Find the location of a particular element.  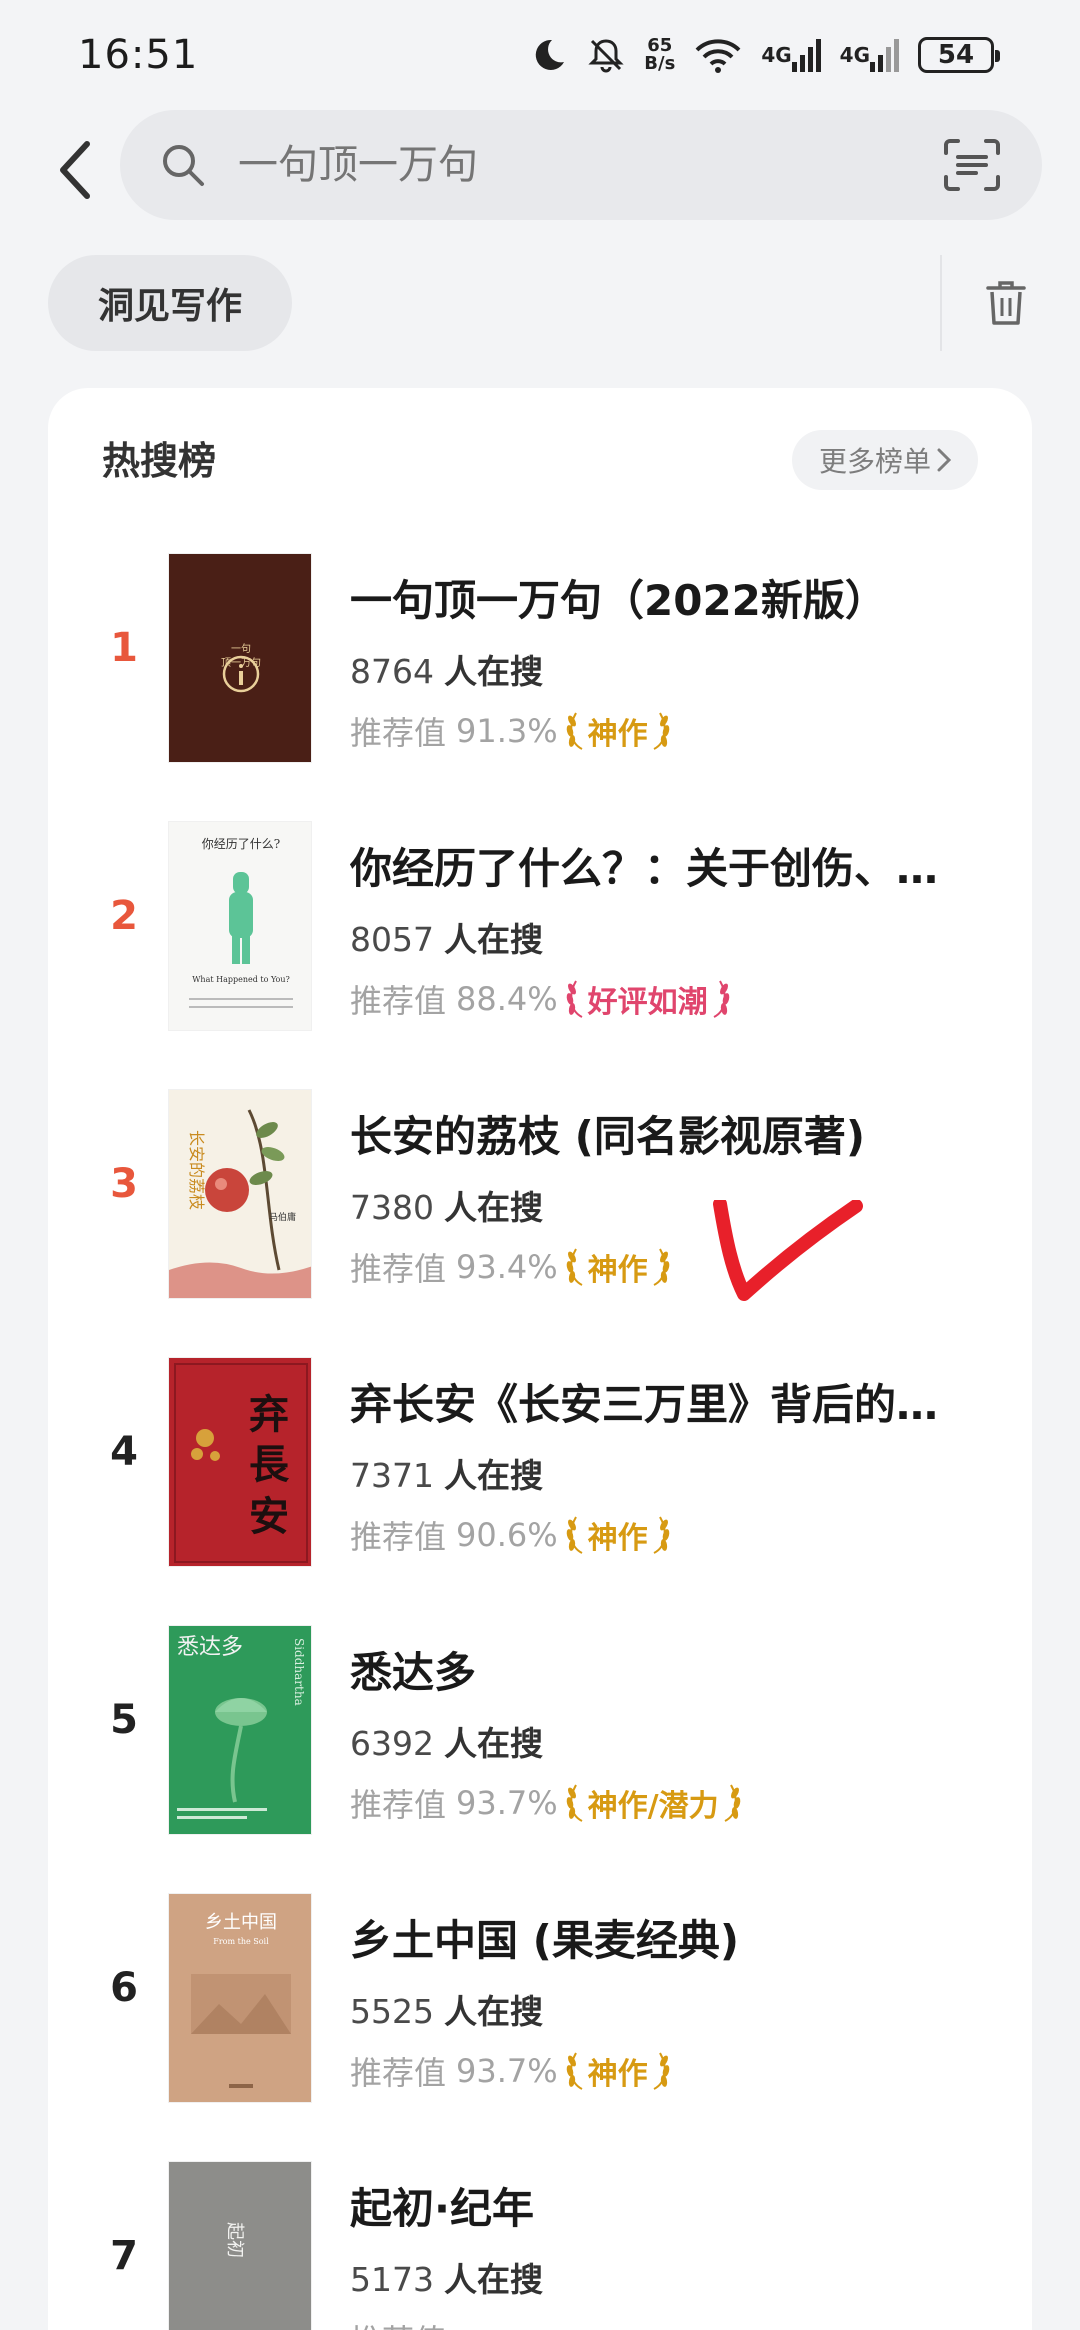

recommendation: 推荐值 93.7% 神作 is located at coordinates (511, 2071).